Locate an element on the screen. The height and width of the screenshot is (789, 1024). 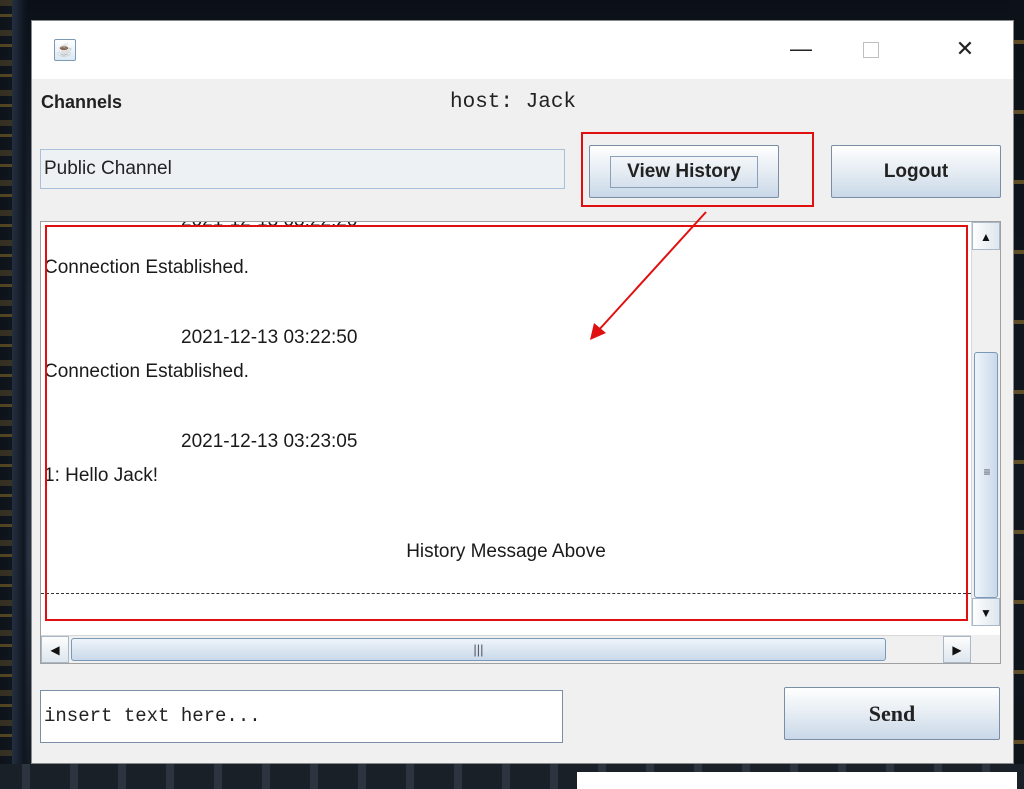
title-bar: ☕ — ✕ is located at coordinates (522, 50).